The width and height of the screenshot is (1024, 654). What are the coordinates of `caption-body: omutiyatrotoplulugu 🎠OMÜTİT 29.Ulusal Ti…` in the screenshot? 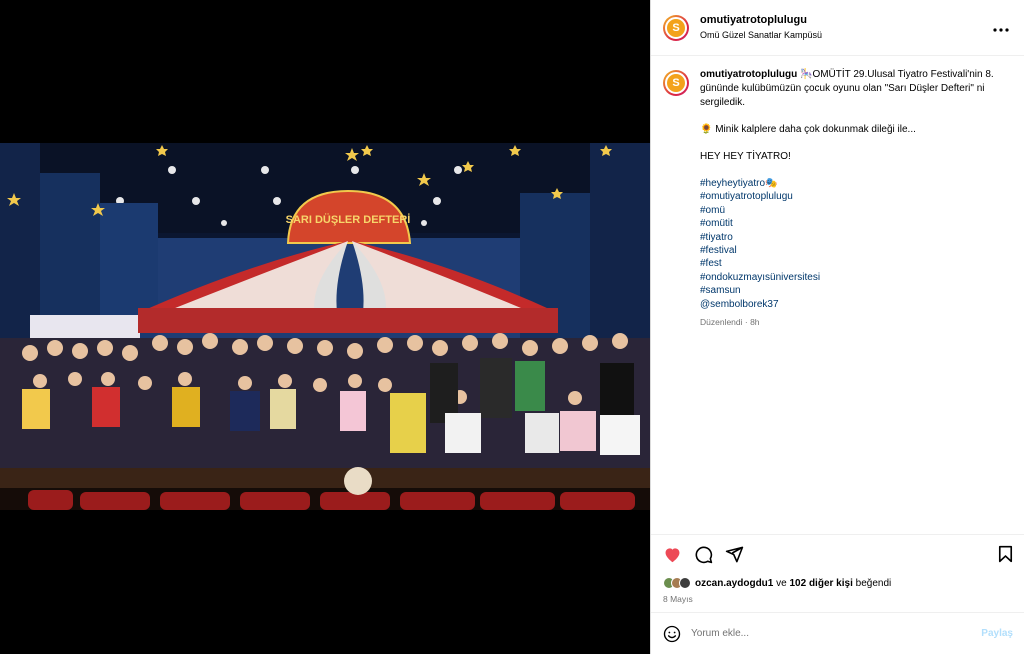 It's located at (850, 198).